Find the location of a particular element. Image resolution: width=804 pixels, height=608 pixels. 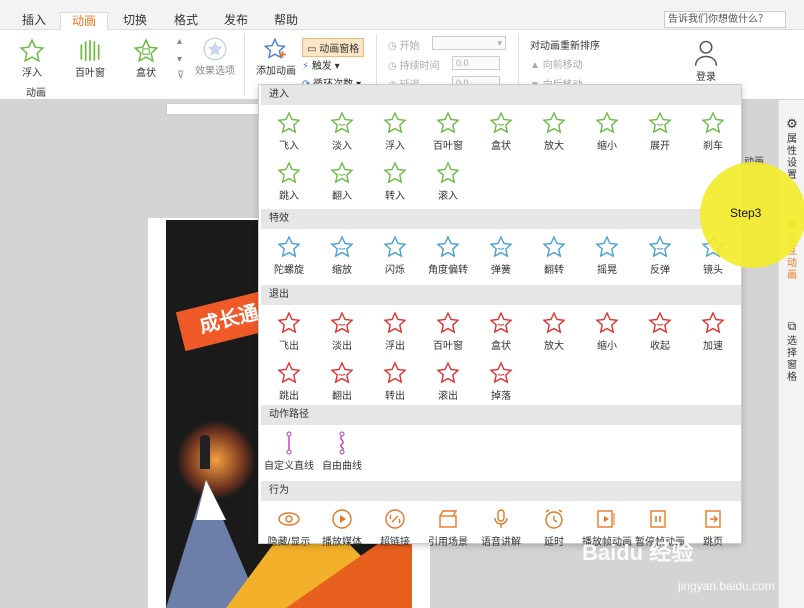

motion-path-icon is located at coordinates (289, 443).